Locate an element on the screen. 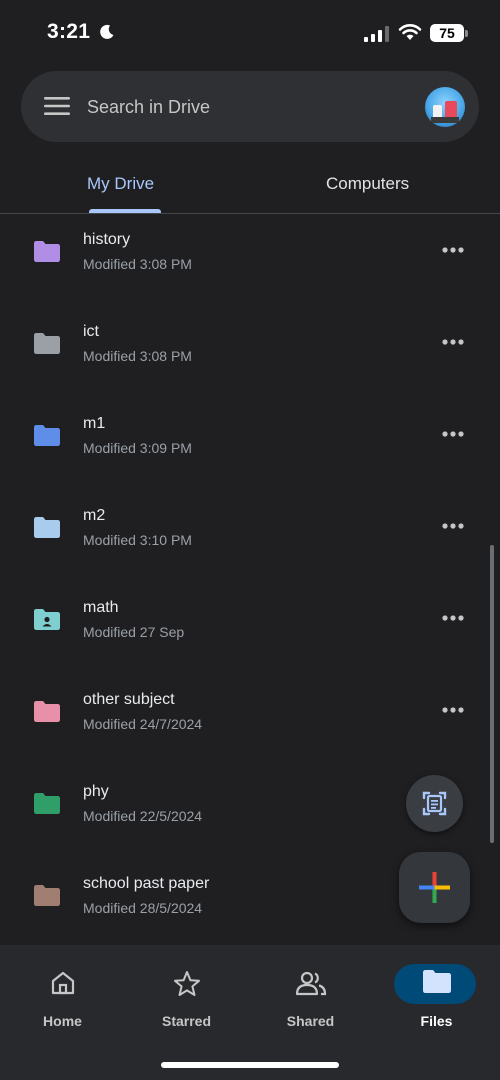  tab-computers: Computers is located at coordinates (367, 184).